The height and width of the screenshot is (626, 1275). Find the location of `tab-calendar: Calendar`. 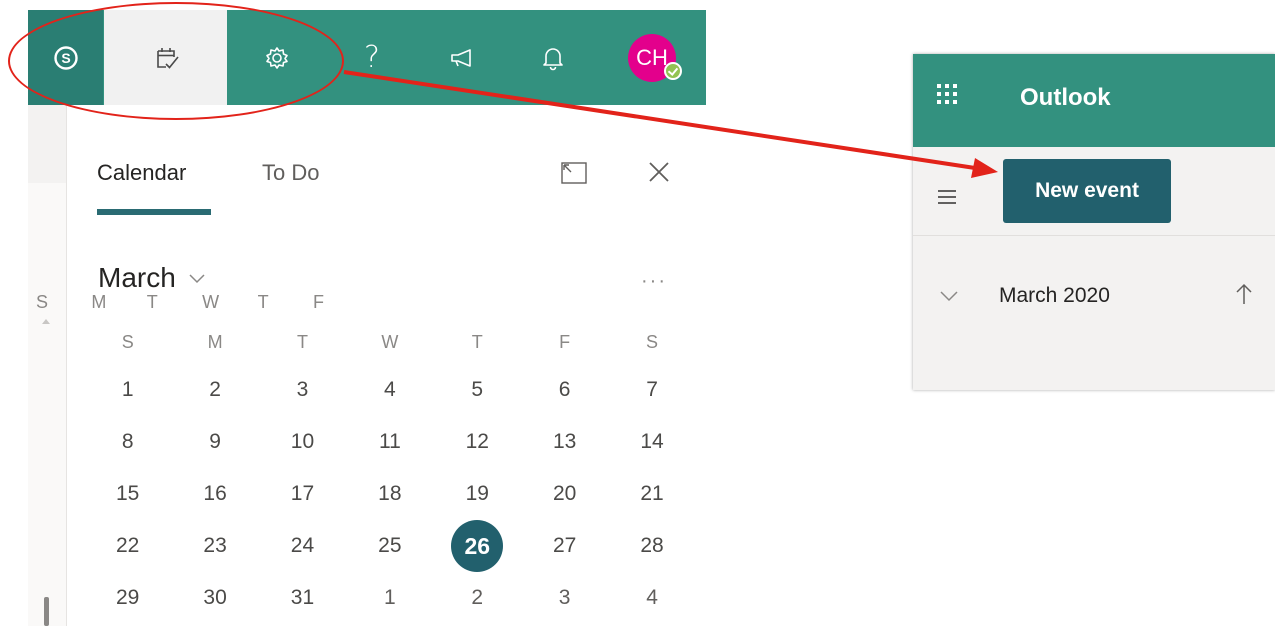

tab-calendar: Calendar is located at coordinates (141, 173).